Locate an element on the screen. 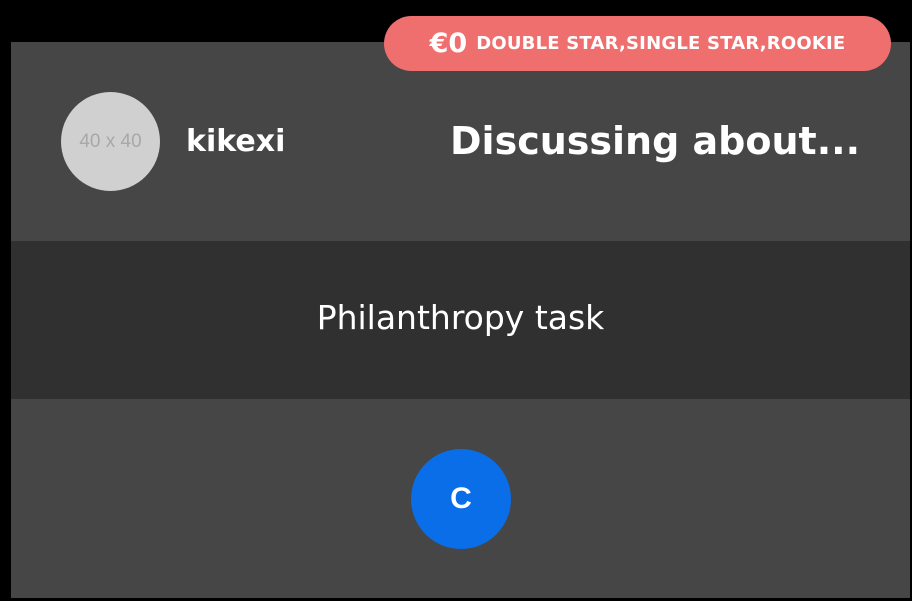 This screenshot has width=912, height=601. reward-amount: €0 is located at coordinates (448, 43).